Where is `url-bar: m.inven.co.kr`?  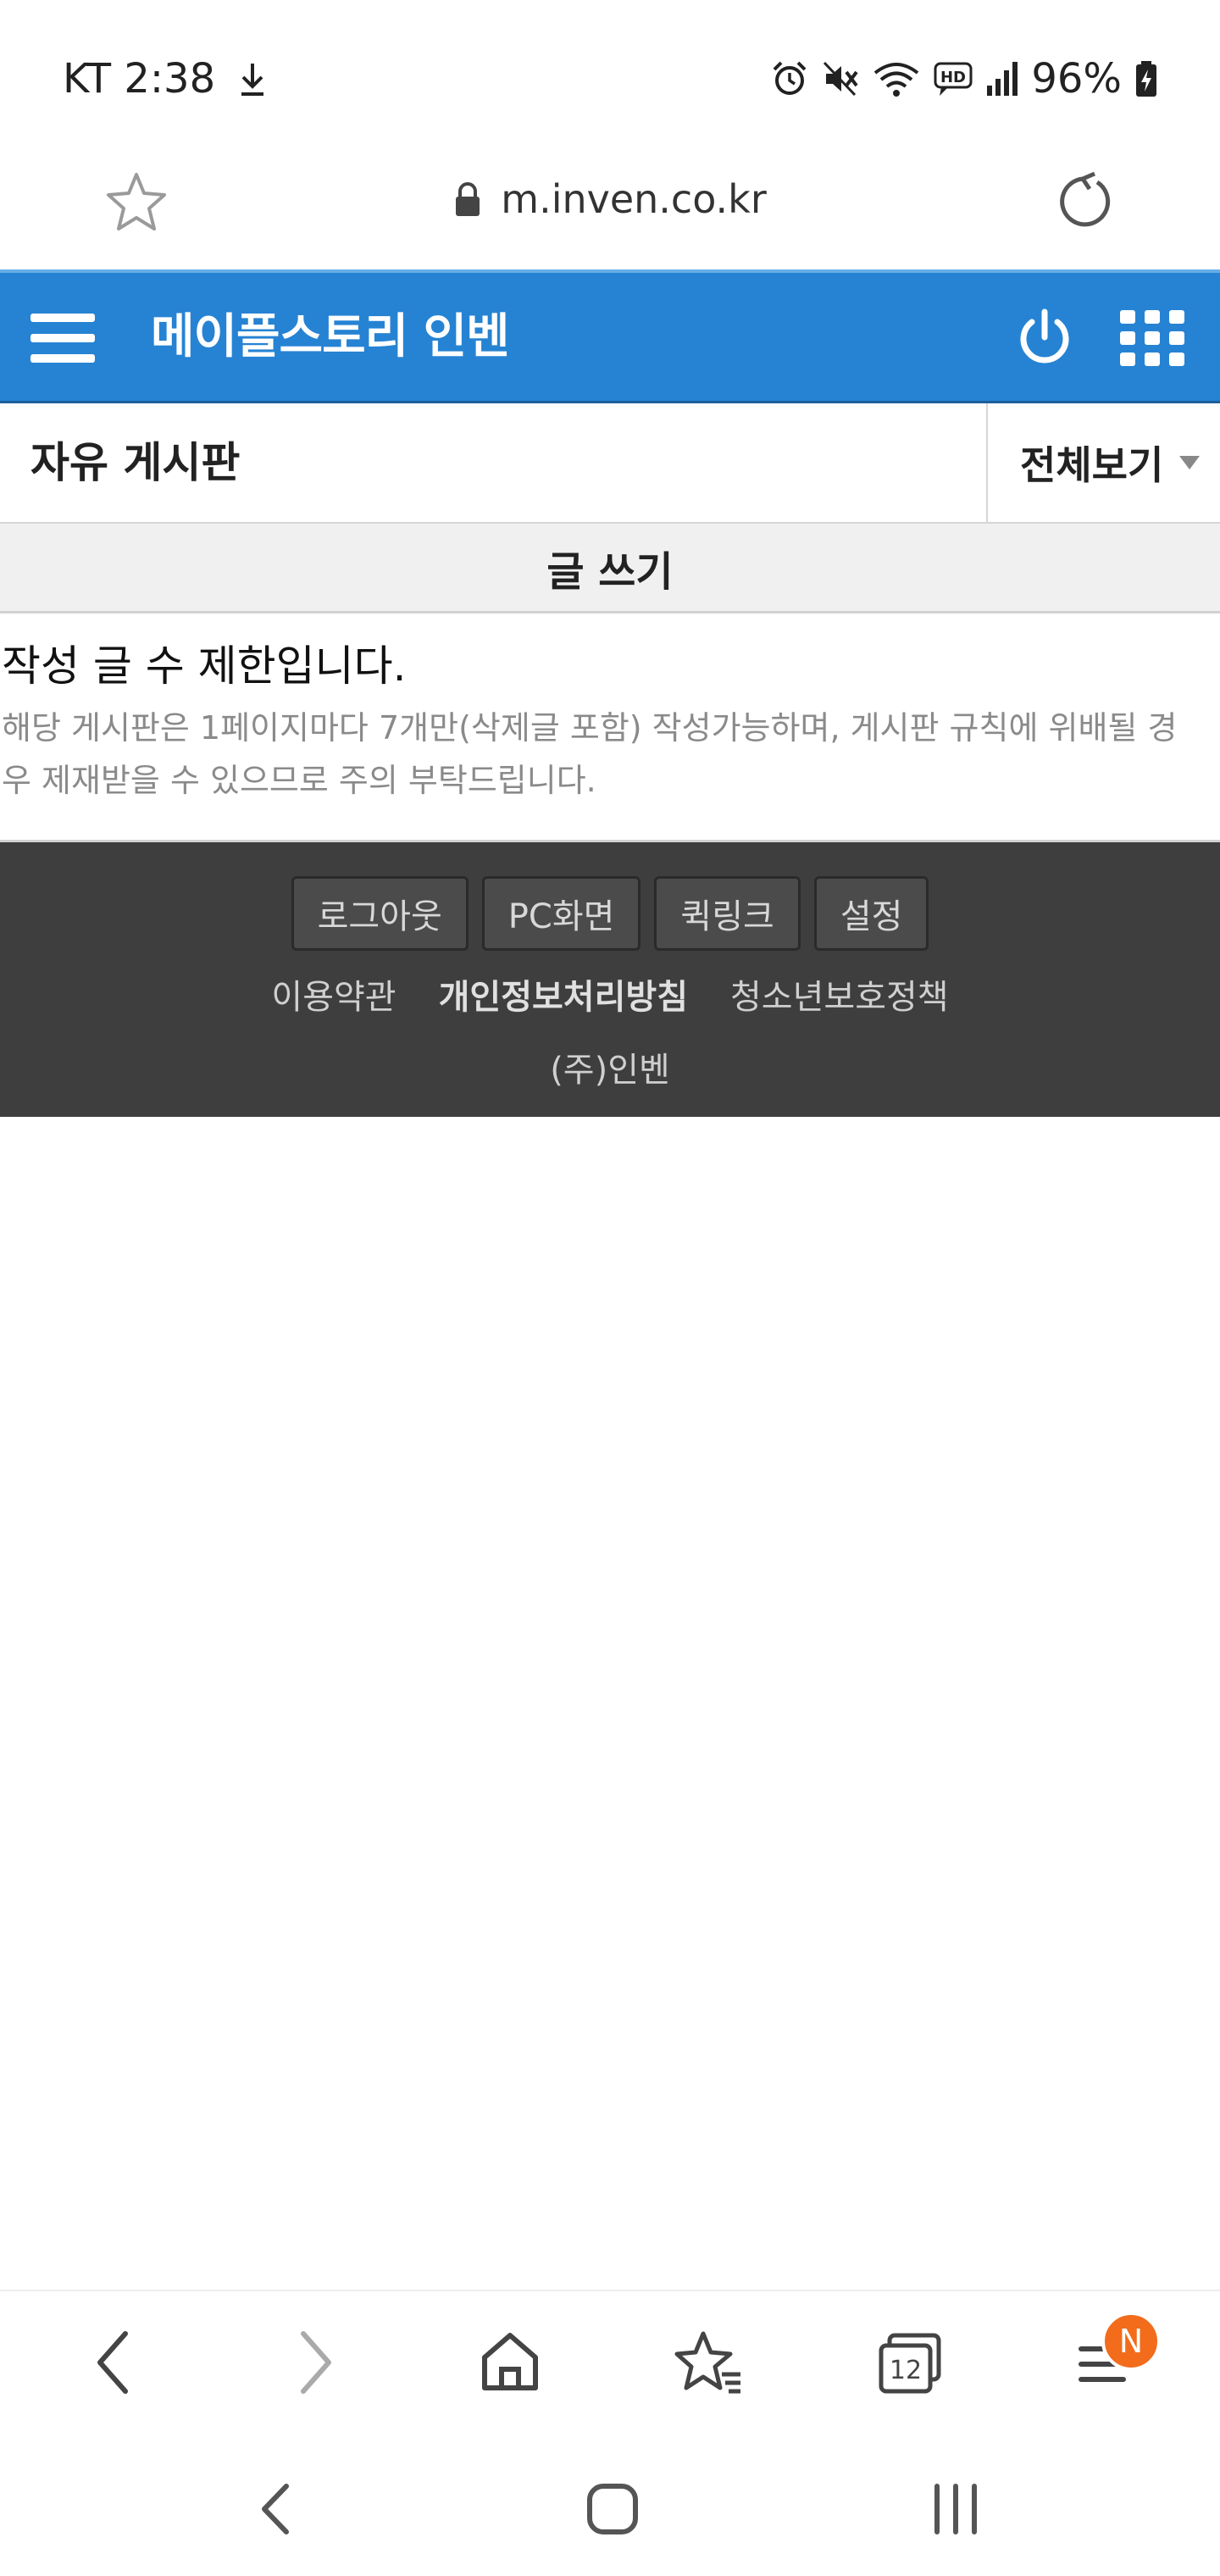 url-bar: m.inven.co.kr is located at coordinates (610, 212).